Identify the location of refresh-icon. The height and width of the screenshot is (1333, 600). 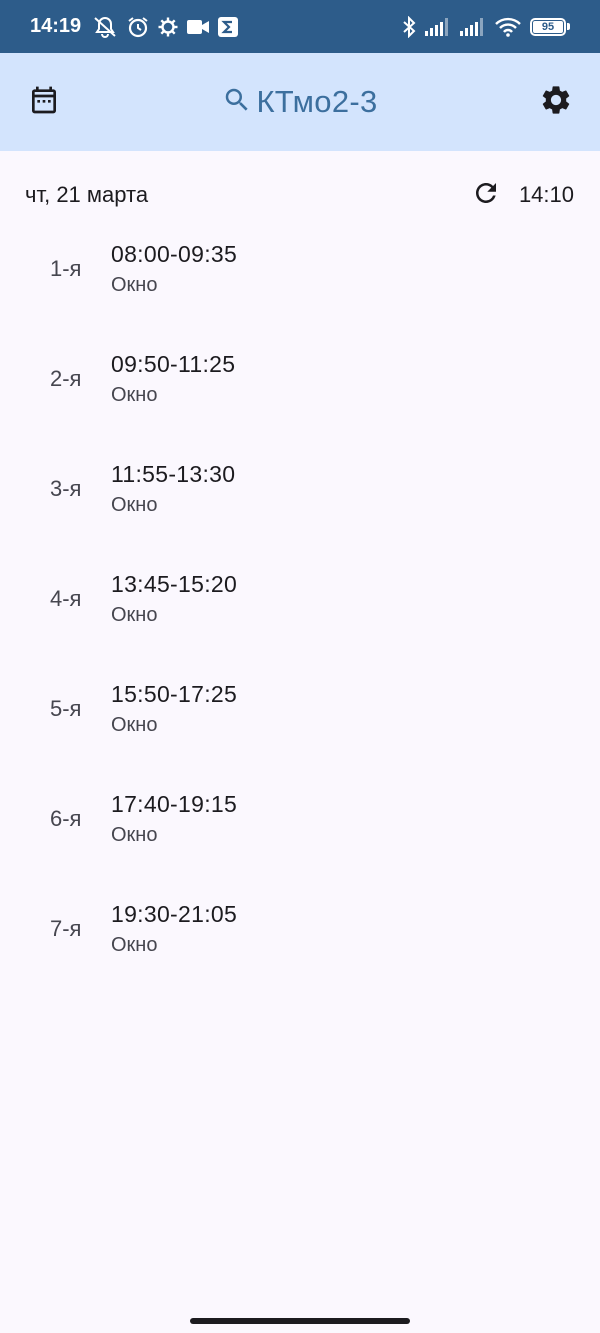
(486, 195).